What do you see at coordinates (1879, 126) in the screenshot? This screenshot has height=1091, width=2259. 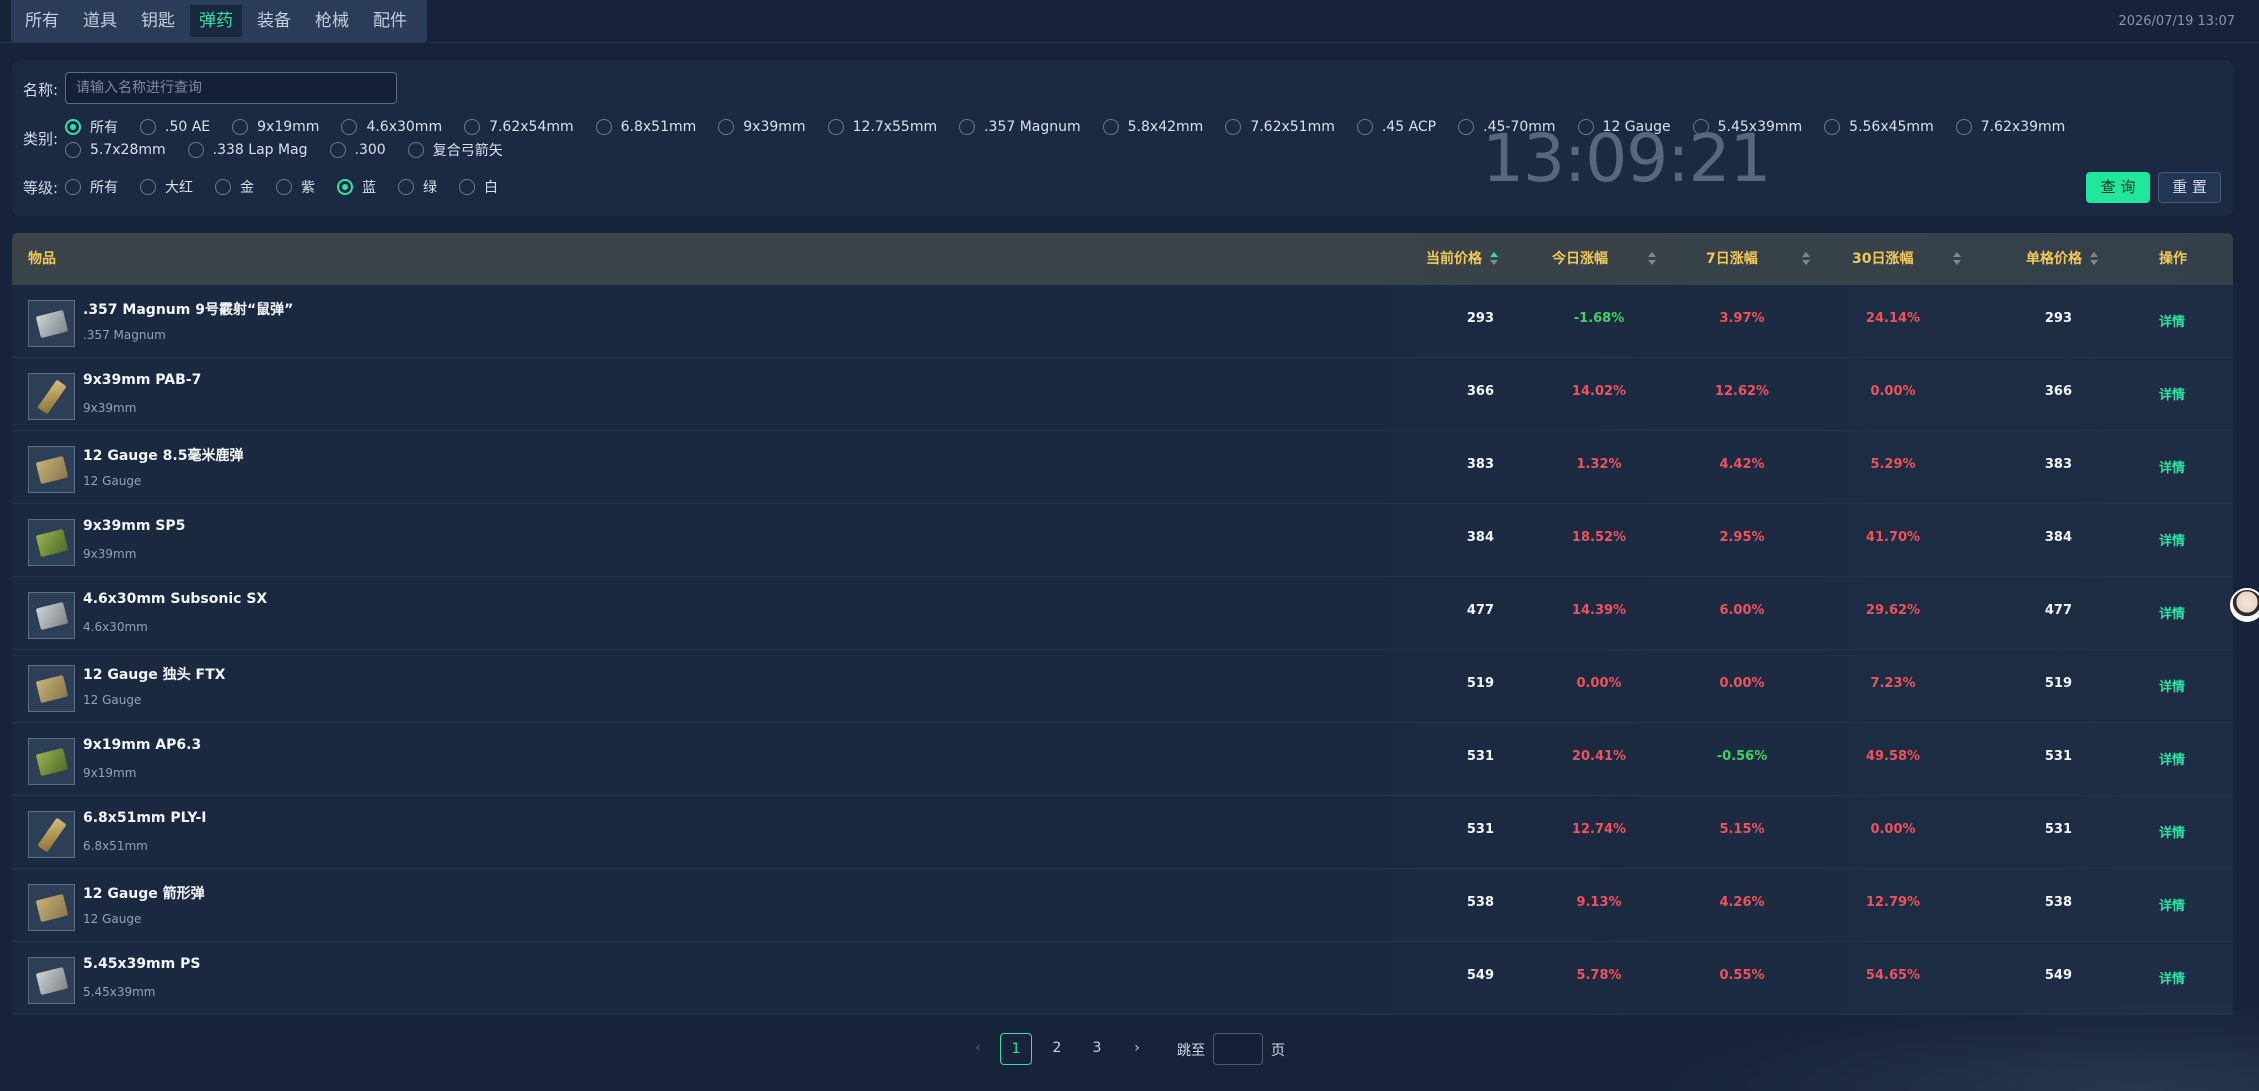 I see `category-radio-15: 5.56x45mm` at bounding box center [1879, 126].